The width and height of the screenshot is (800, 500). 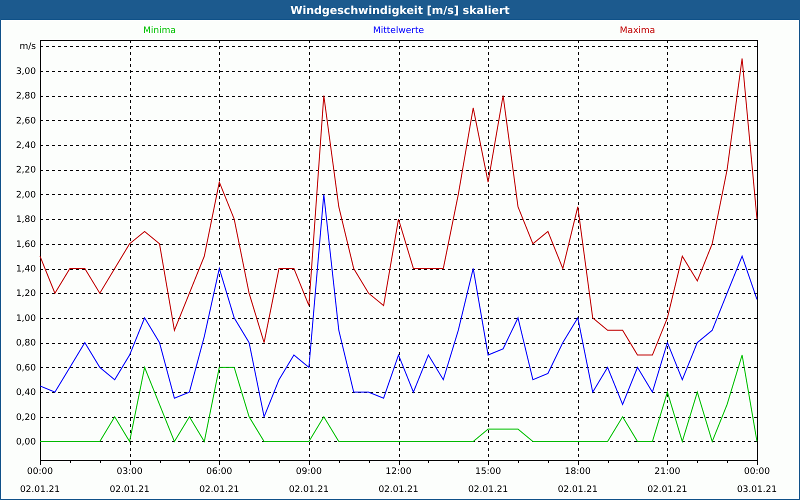 I want to click on y-tick-label: 2,80, so click(x=26, y=97).